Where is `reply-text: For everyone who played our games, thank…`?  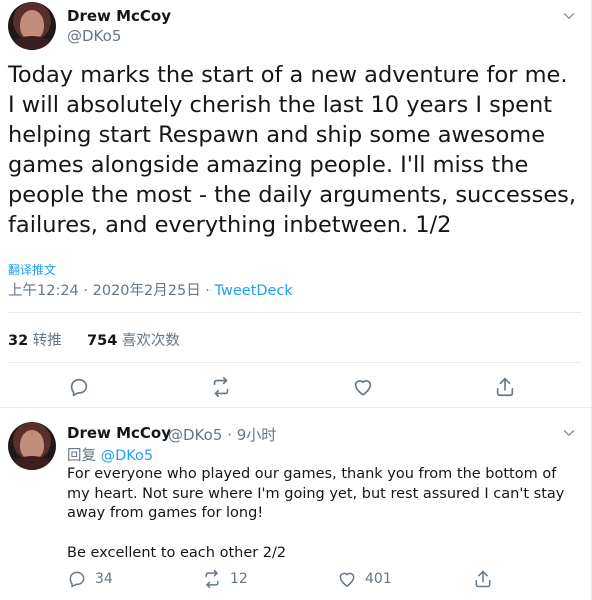
reply-text: For everyone who played our games, thank… is located at coordinates (317, 514).